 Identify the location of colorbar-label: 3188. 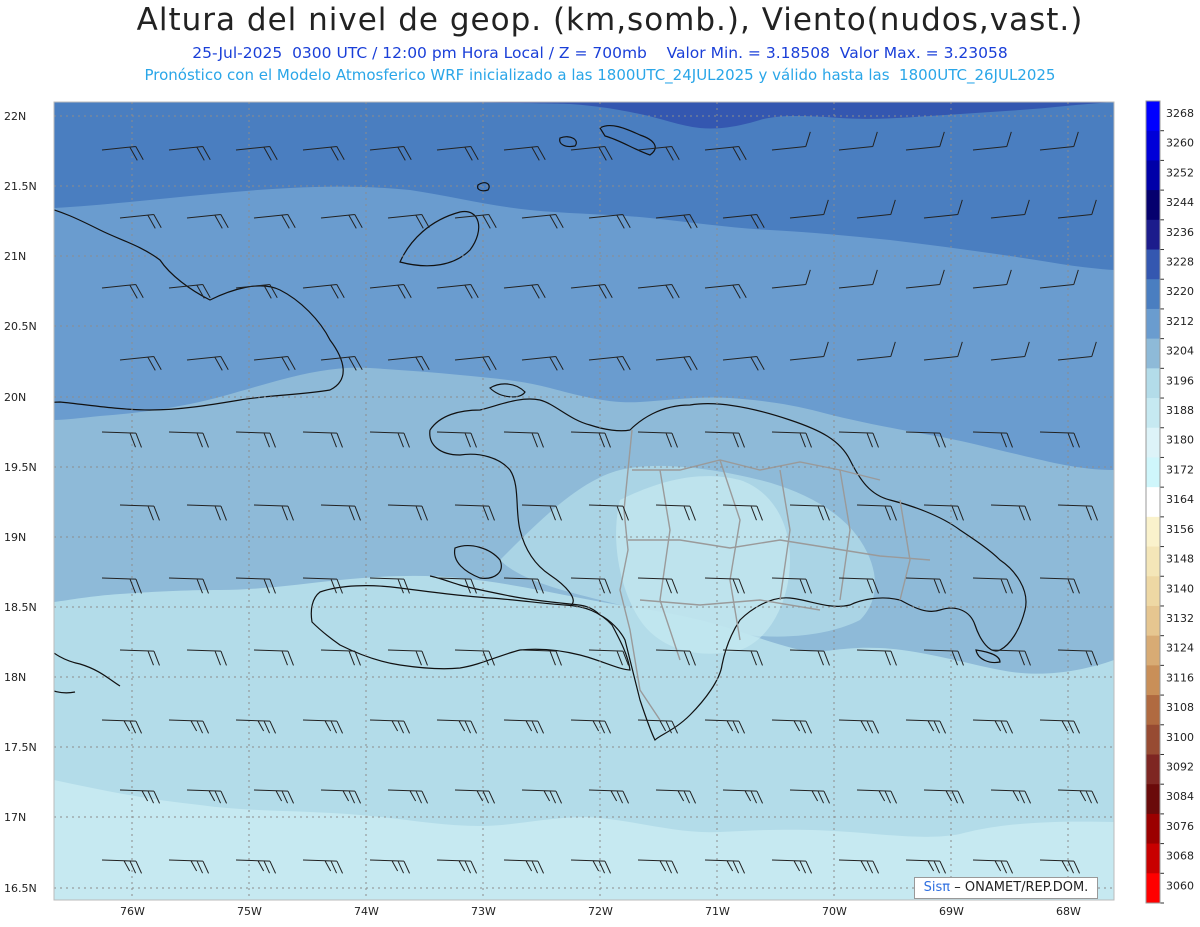
(1180, 410).